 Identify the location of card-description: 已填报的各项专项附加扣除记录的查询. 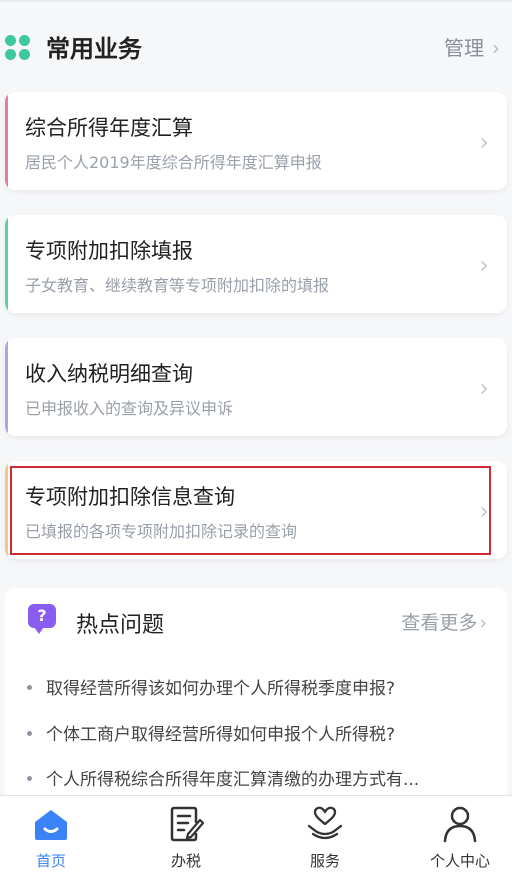
(161, 531).